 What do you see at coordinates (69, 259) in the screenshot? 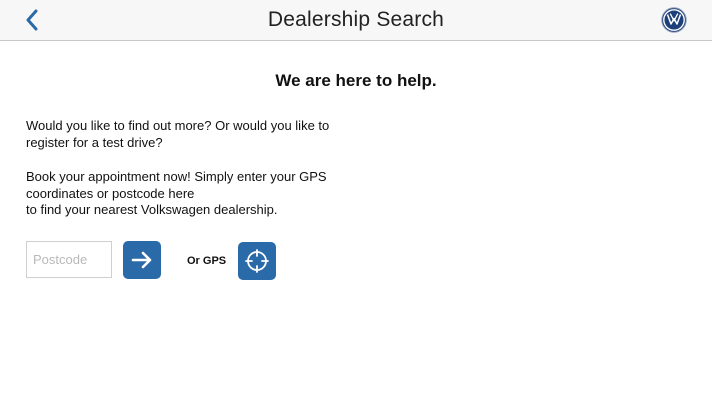
I see `postcode-input` at bounding box center [69, 259].